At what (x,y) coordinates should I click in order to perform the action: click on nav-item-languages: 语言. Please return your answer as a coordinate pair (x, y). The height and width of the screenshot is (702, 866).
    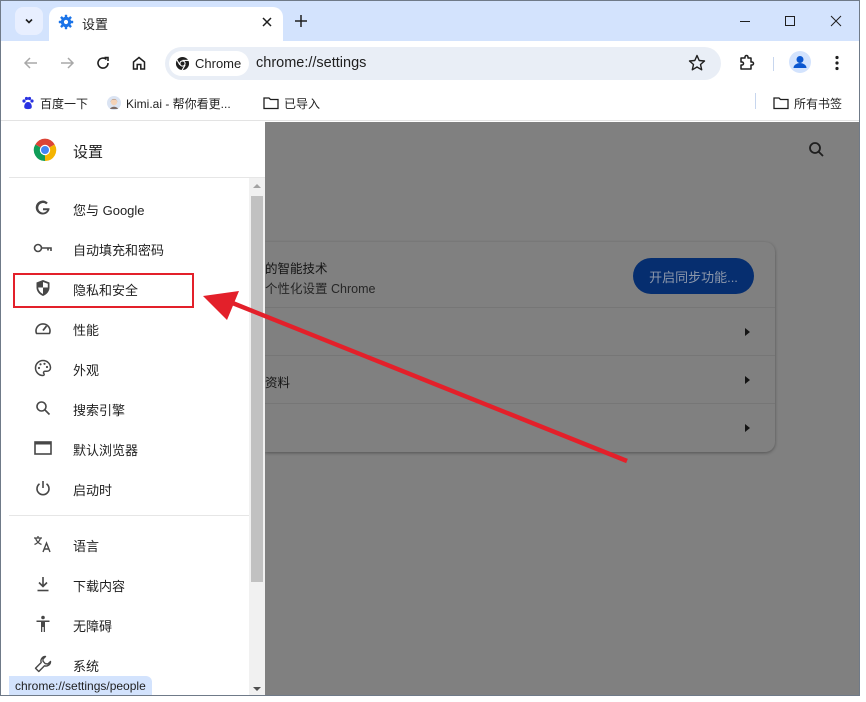
    Looking at the image, I should click on (129, 544).